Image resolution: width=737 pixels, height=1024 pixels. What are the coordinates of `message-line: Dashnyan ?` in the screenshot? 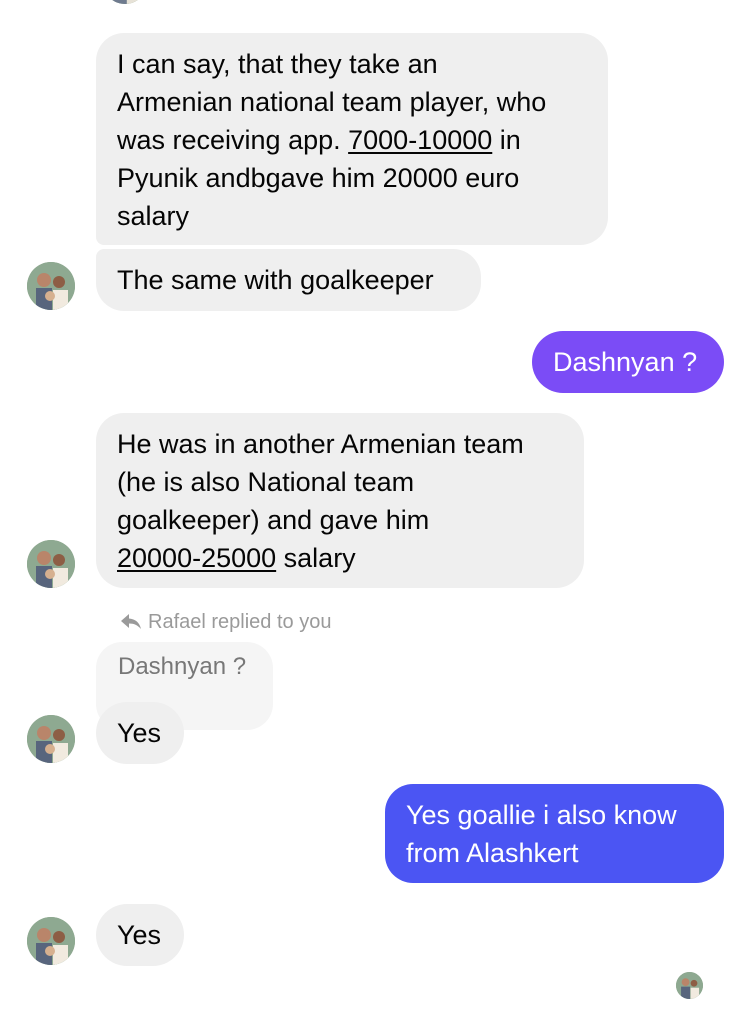 It's located at (625, 362).